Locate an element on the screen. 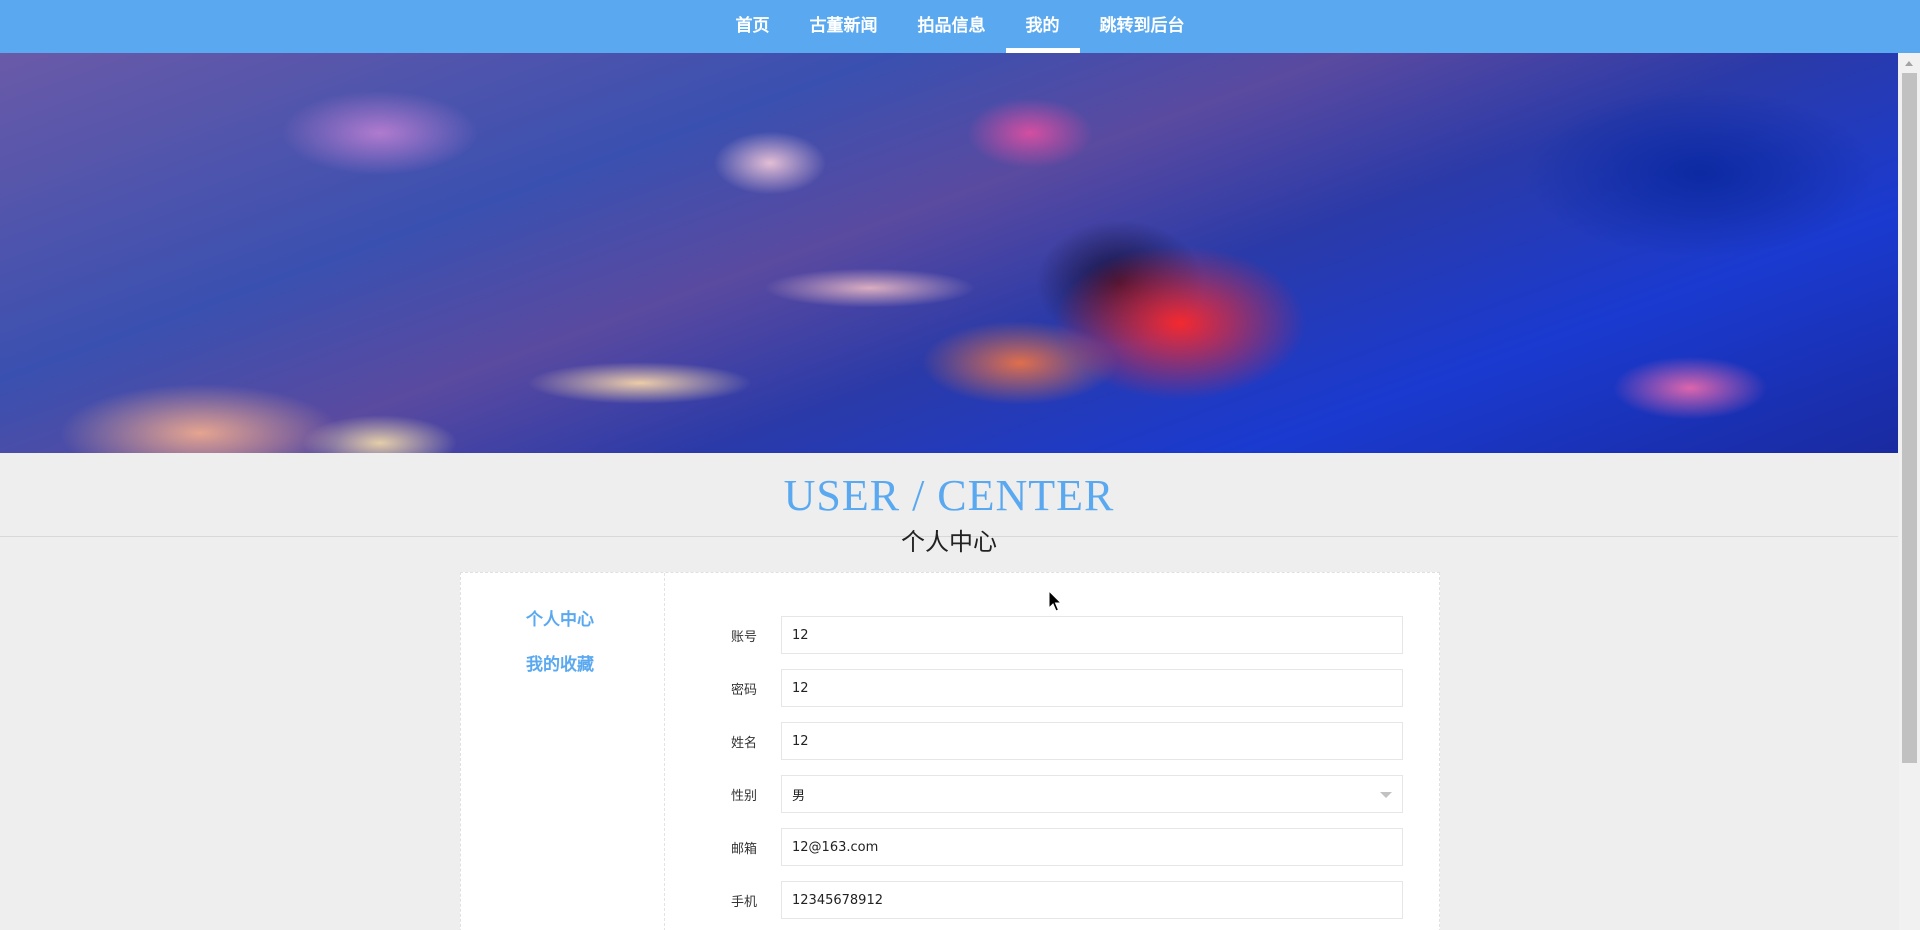  password-field: 12 is located at coordinates (1092, 688).